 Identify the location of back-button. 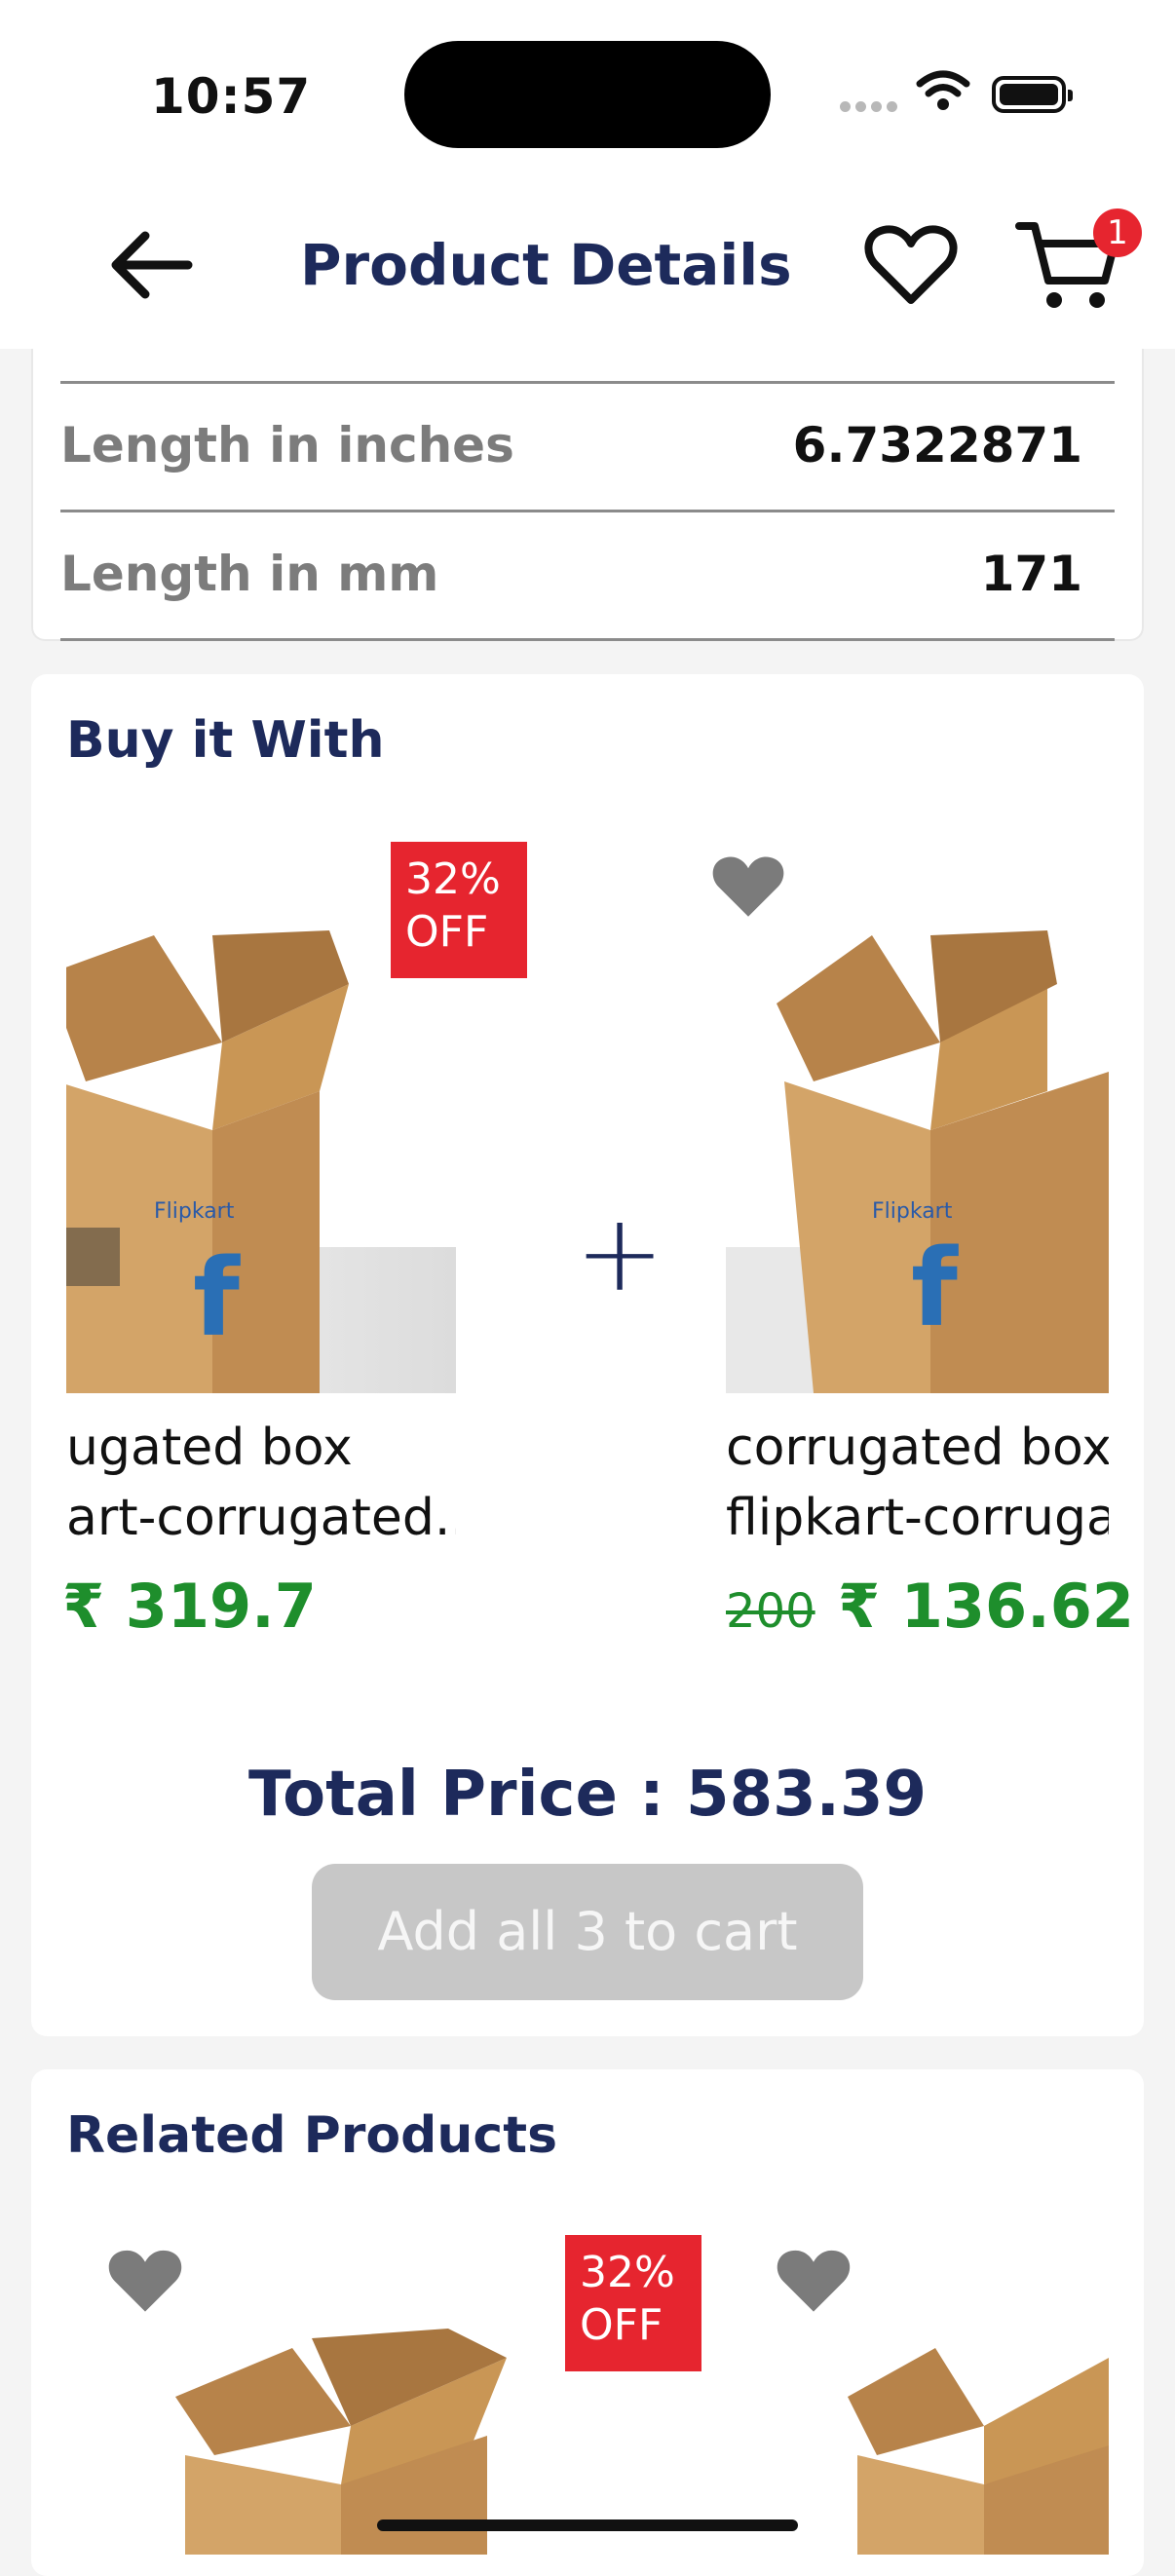
(151, 265).